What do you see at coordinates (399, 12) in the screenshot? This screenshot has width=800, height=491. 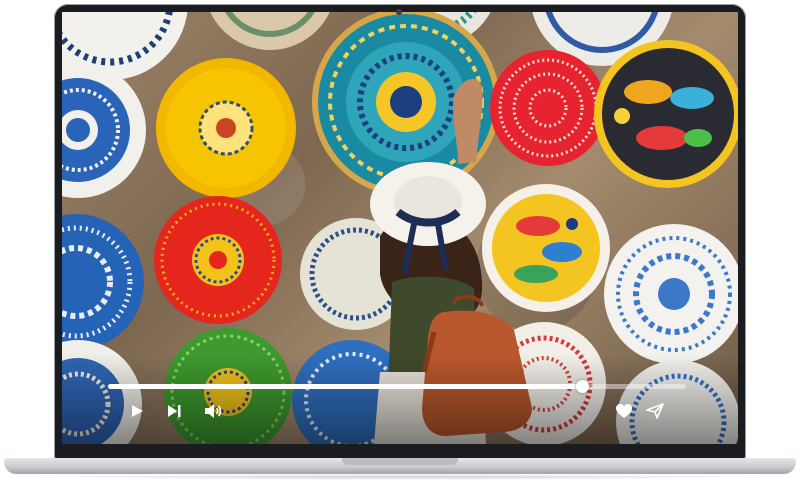 I see `webcam` at bounding box center [399, 12].